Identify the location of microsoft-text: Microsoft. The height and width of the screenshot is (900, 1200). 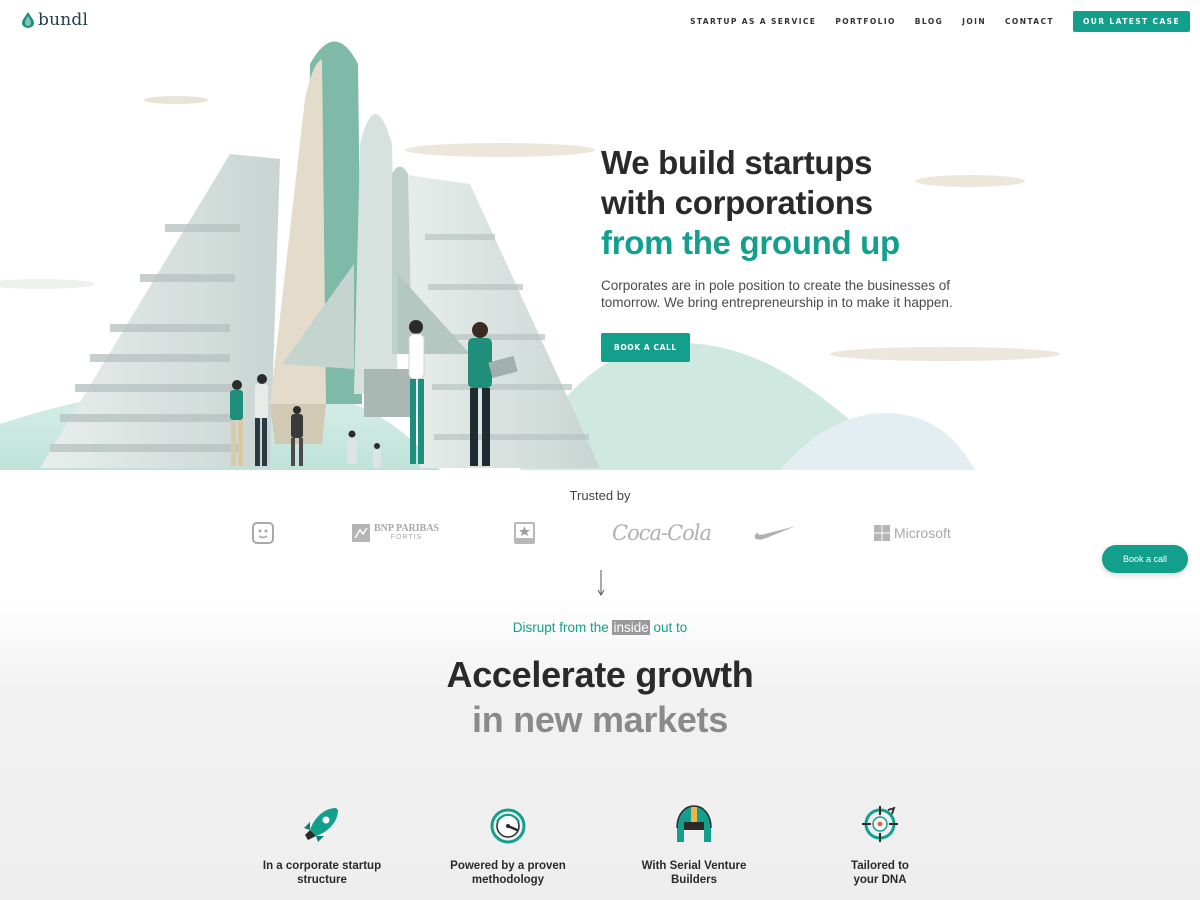
(922, 533).